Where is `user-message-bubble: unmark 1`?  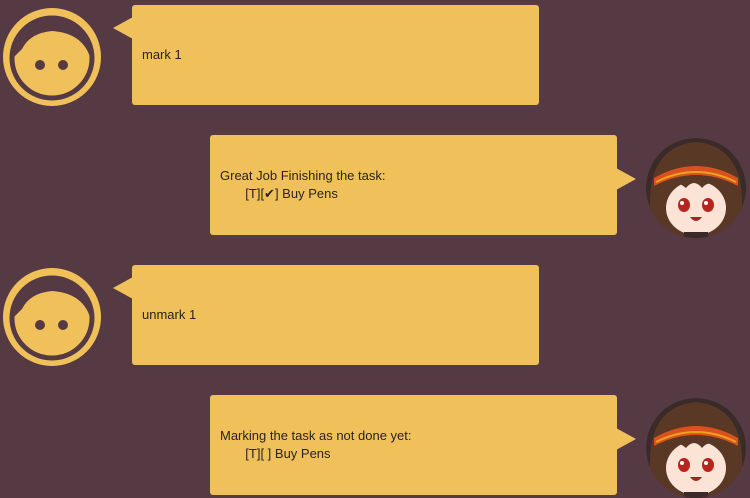
user-message-bubble: unmark 1 is located at coordinates (335, 315).